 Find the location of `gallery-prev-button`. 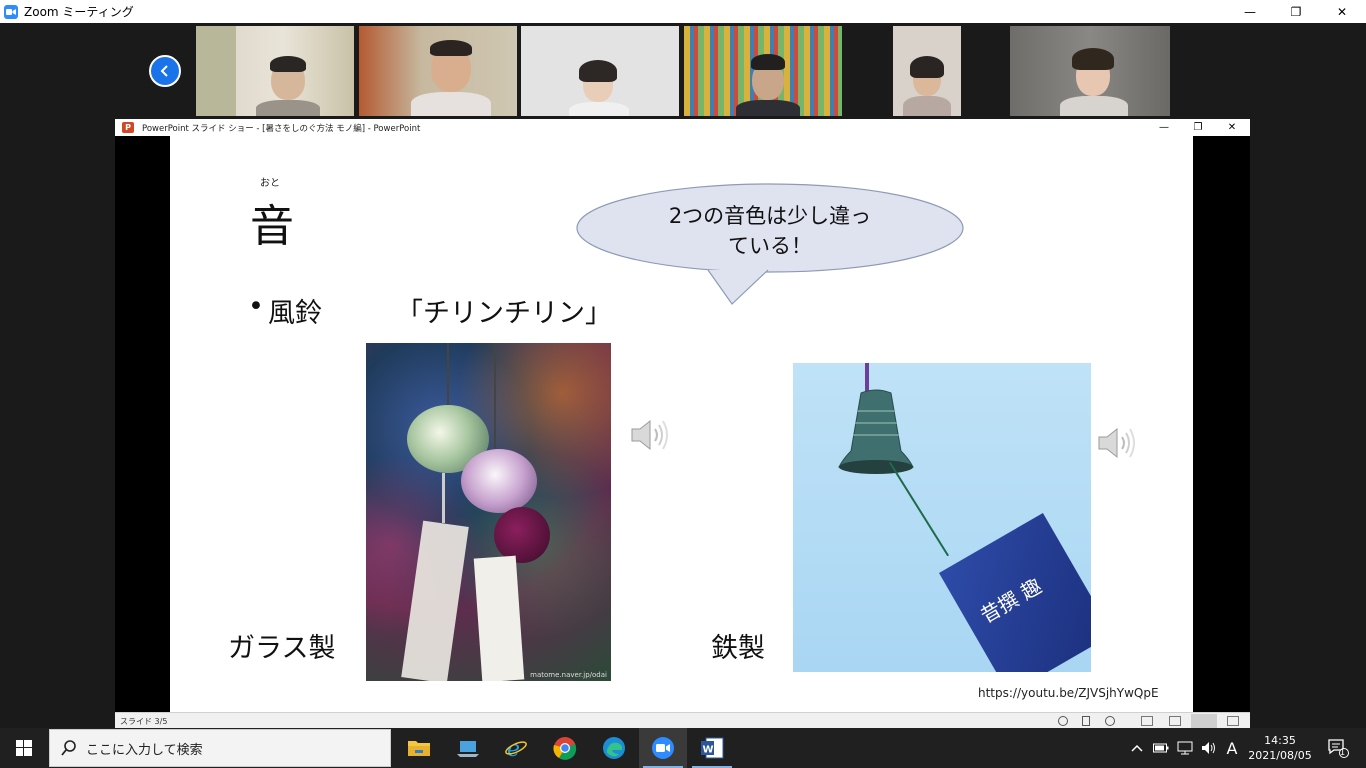

gallery-prev-button is located at coordinates (165, 71).